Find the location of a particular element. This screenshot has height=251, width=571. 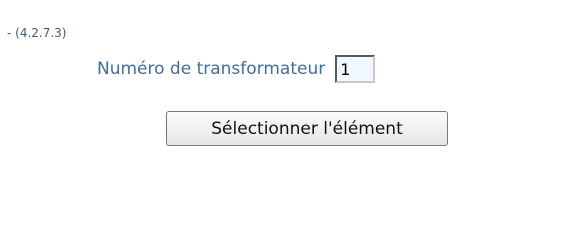

transformer-number-row: Numéro de transformateur is located at coordinates (236, 69).